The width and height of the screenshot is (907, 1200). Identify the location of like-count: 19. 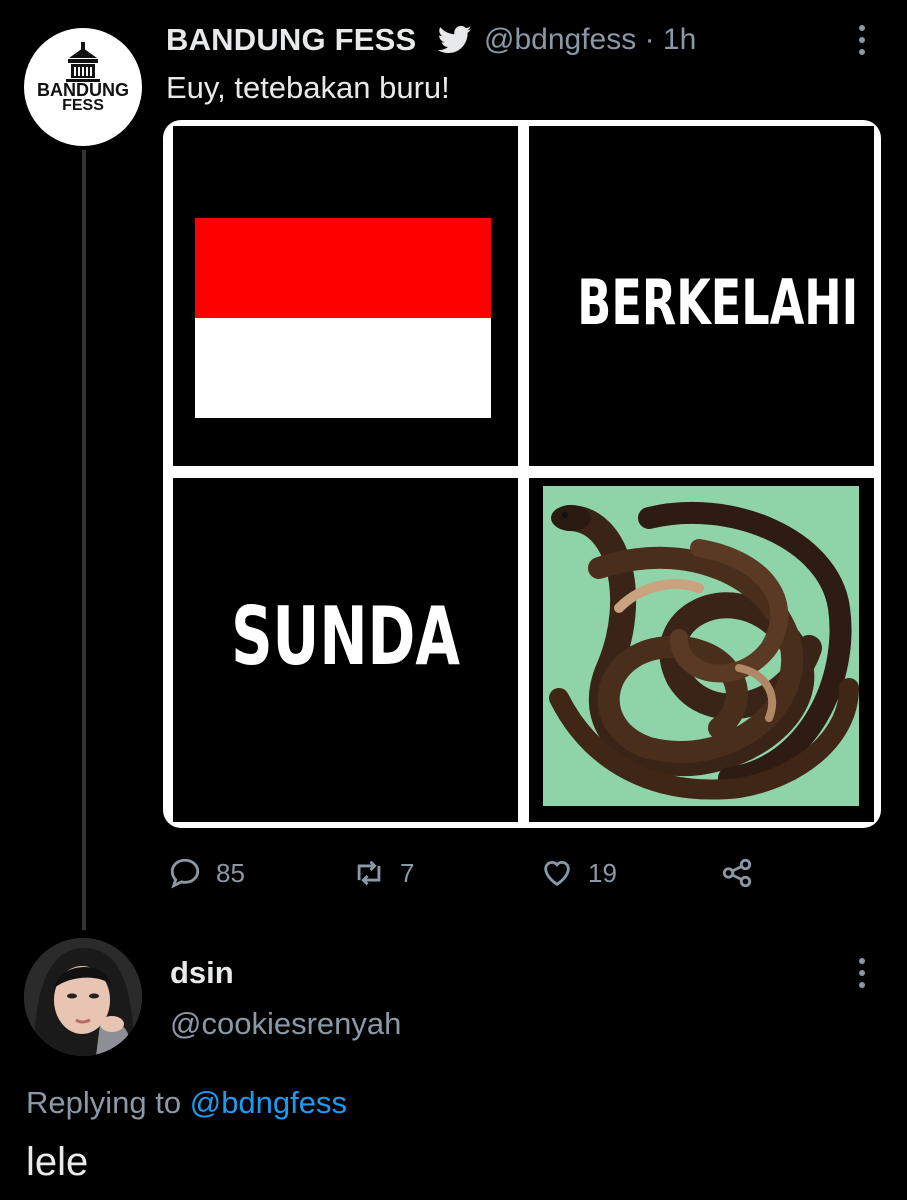
(602, 872).